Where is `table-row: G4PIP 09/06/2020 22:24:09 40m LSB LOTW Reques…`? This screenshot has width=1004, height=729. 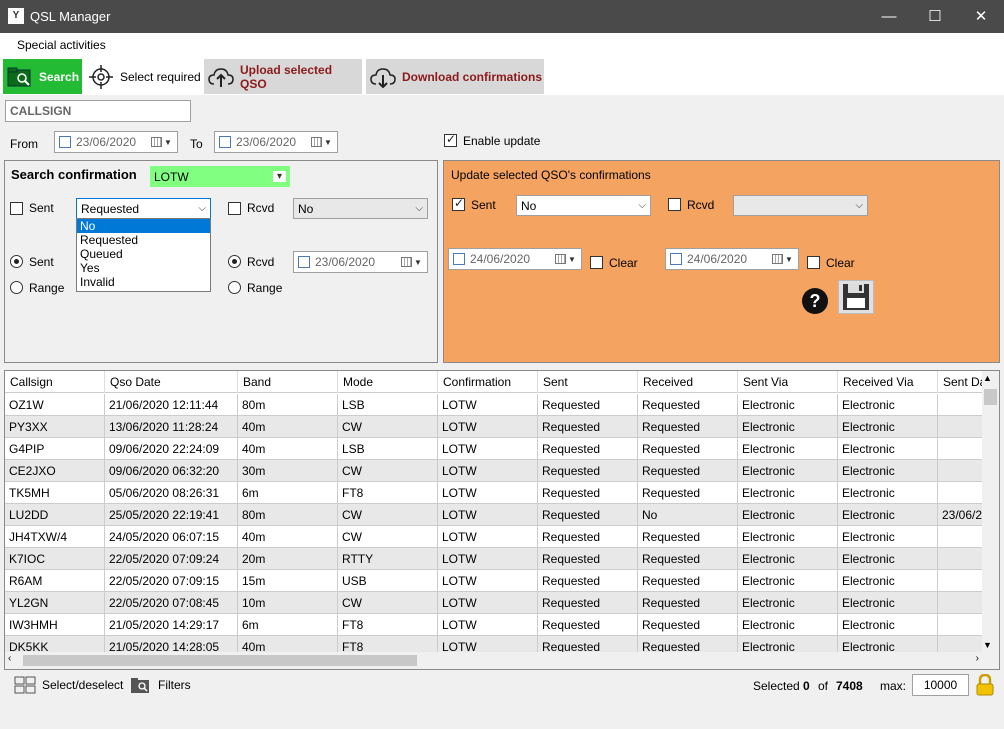 table-row: G4PIP 09/06/2020 22:24:09 40m LSB LOTW Reques… is located at coordinates (494, 449).